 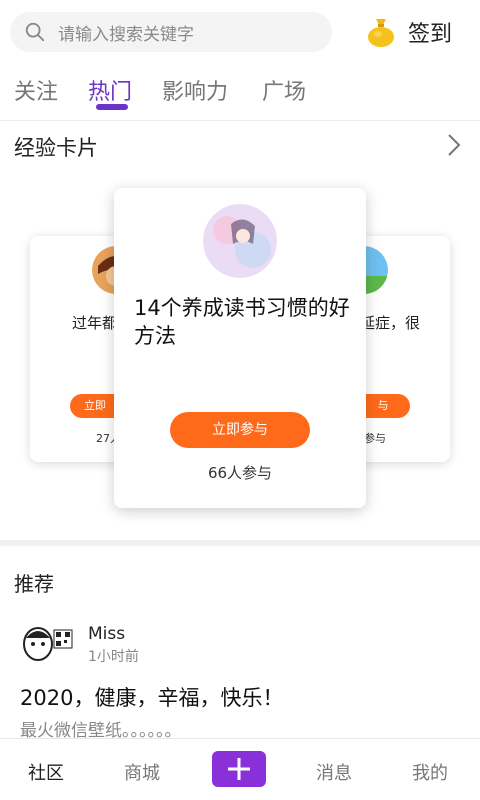 I want to click on tab-influence: 影响力, so click(x=195, y=90).